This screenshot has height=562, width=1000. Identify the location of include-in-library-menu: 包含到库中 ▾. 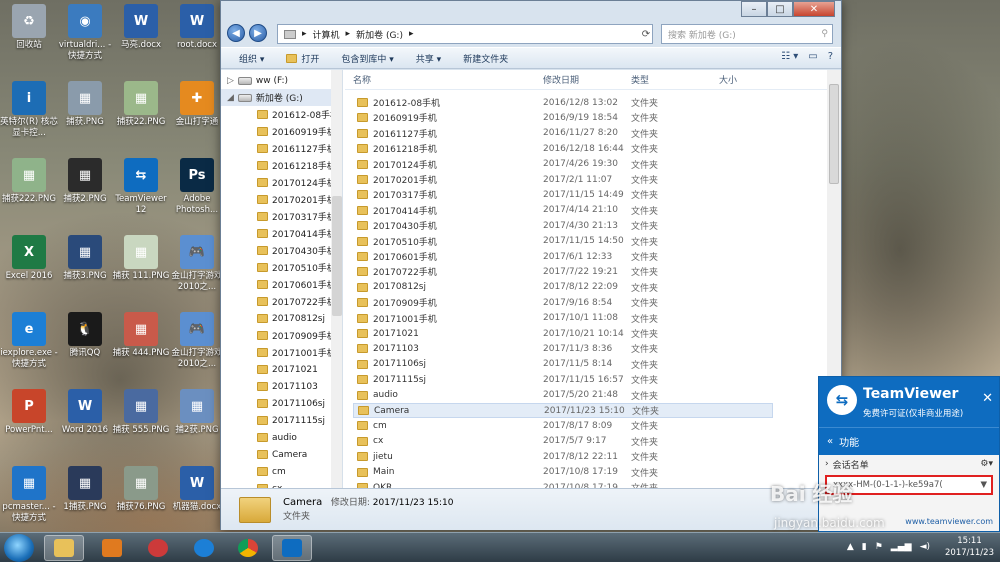
(367, 58).